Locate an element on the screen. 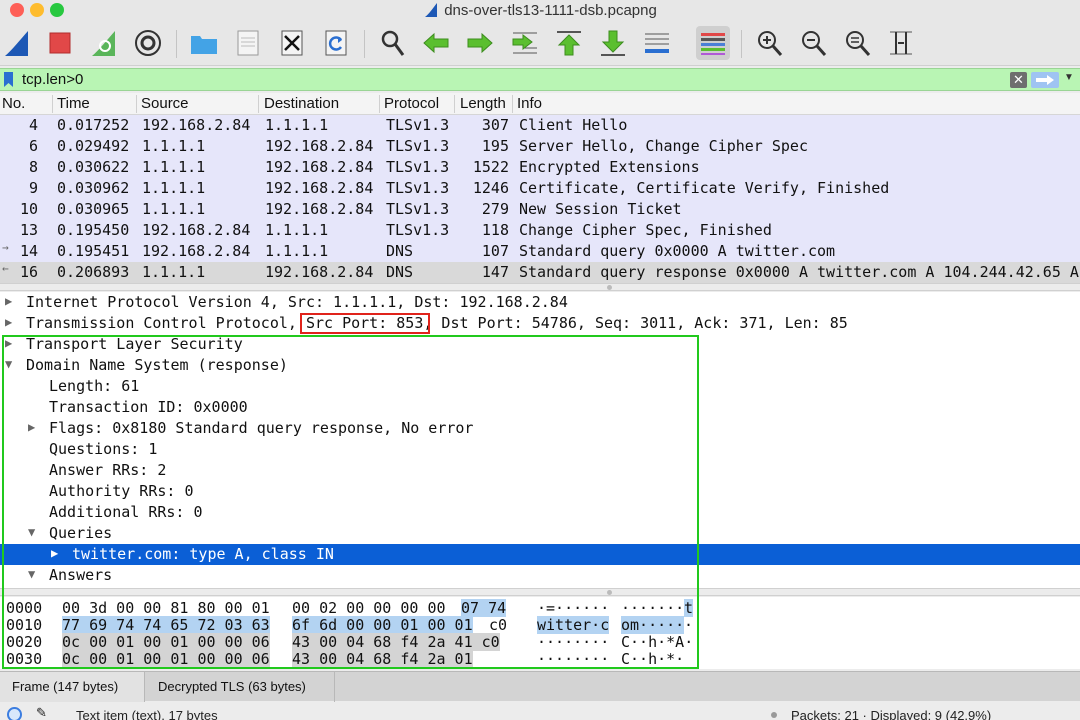 This screenshot has height=720, width=1080. title-bar: dns-over-tls13-1111-dsb.pcapng is located at coordinates (540, 11).